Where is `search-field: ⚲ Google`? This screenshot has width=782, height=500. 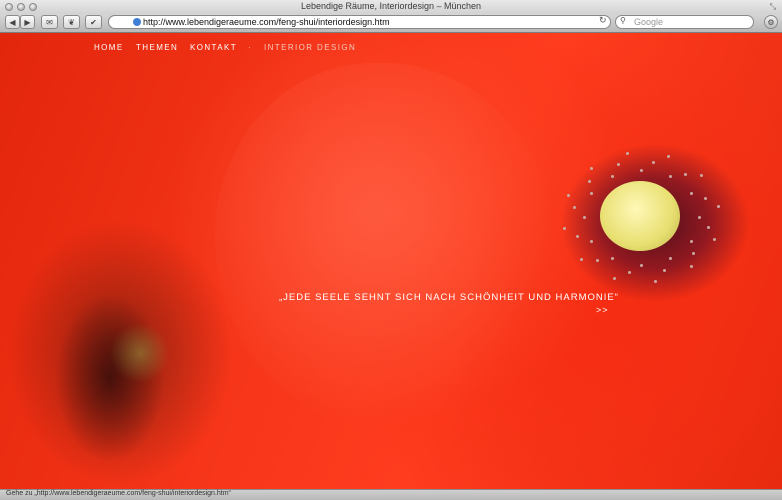
search-field: ⚲ Google is located at coordinates (684, 22).